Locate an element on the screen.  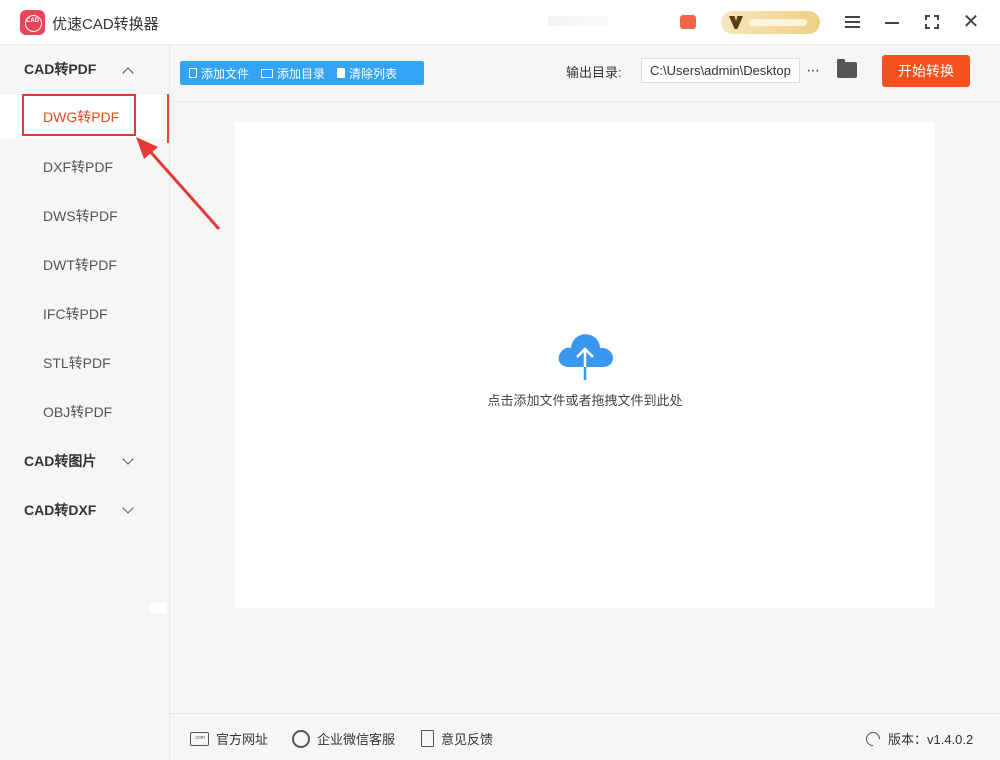
refresh-icon is located at coordinates (873, 738).